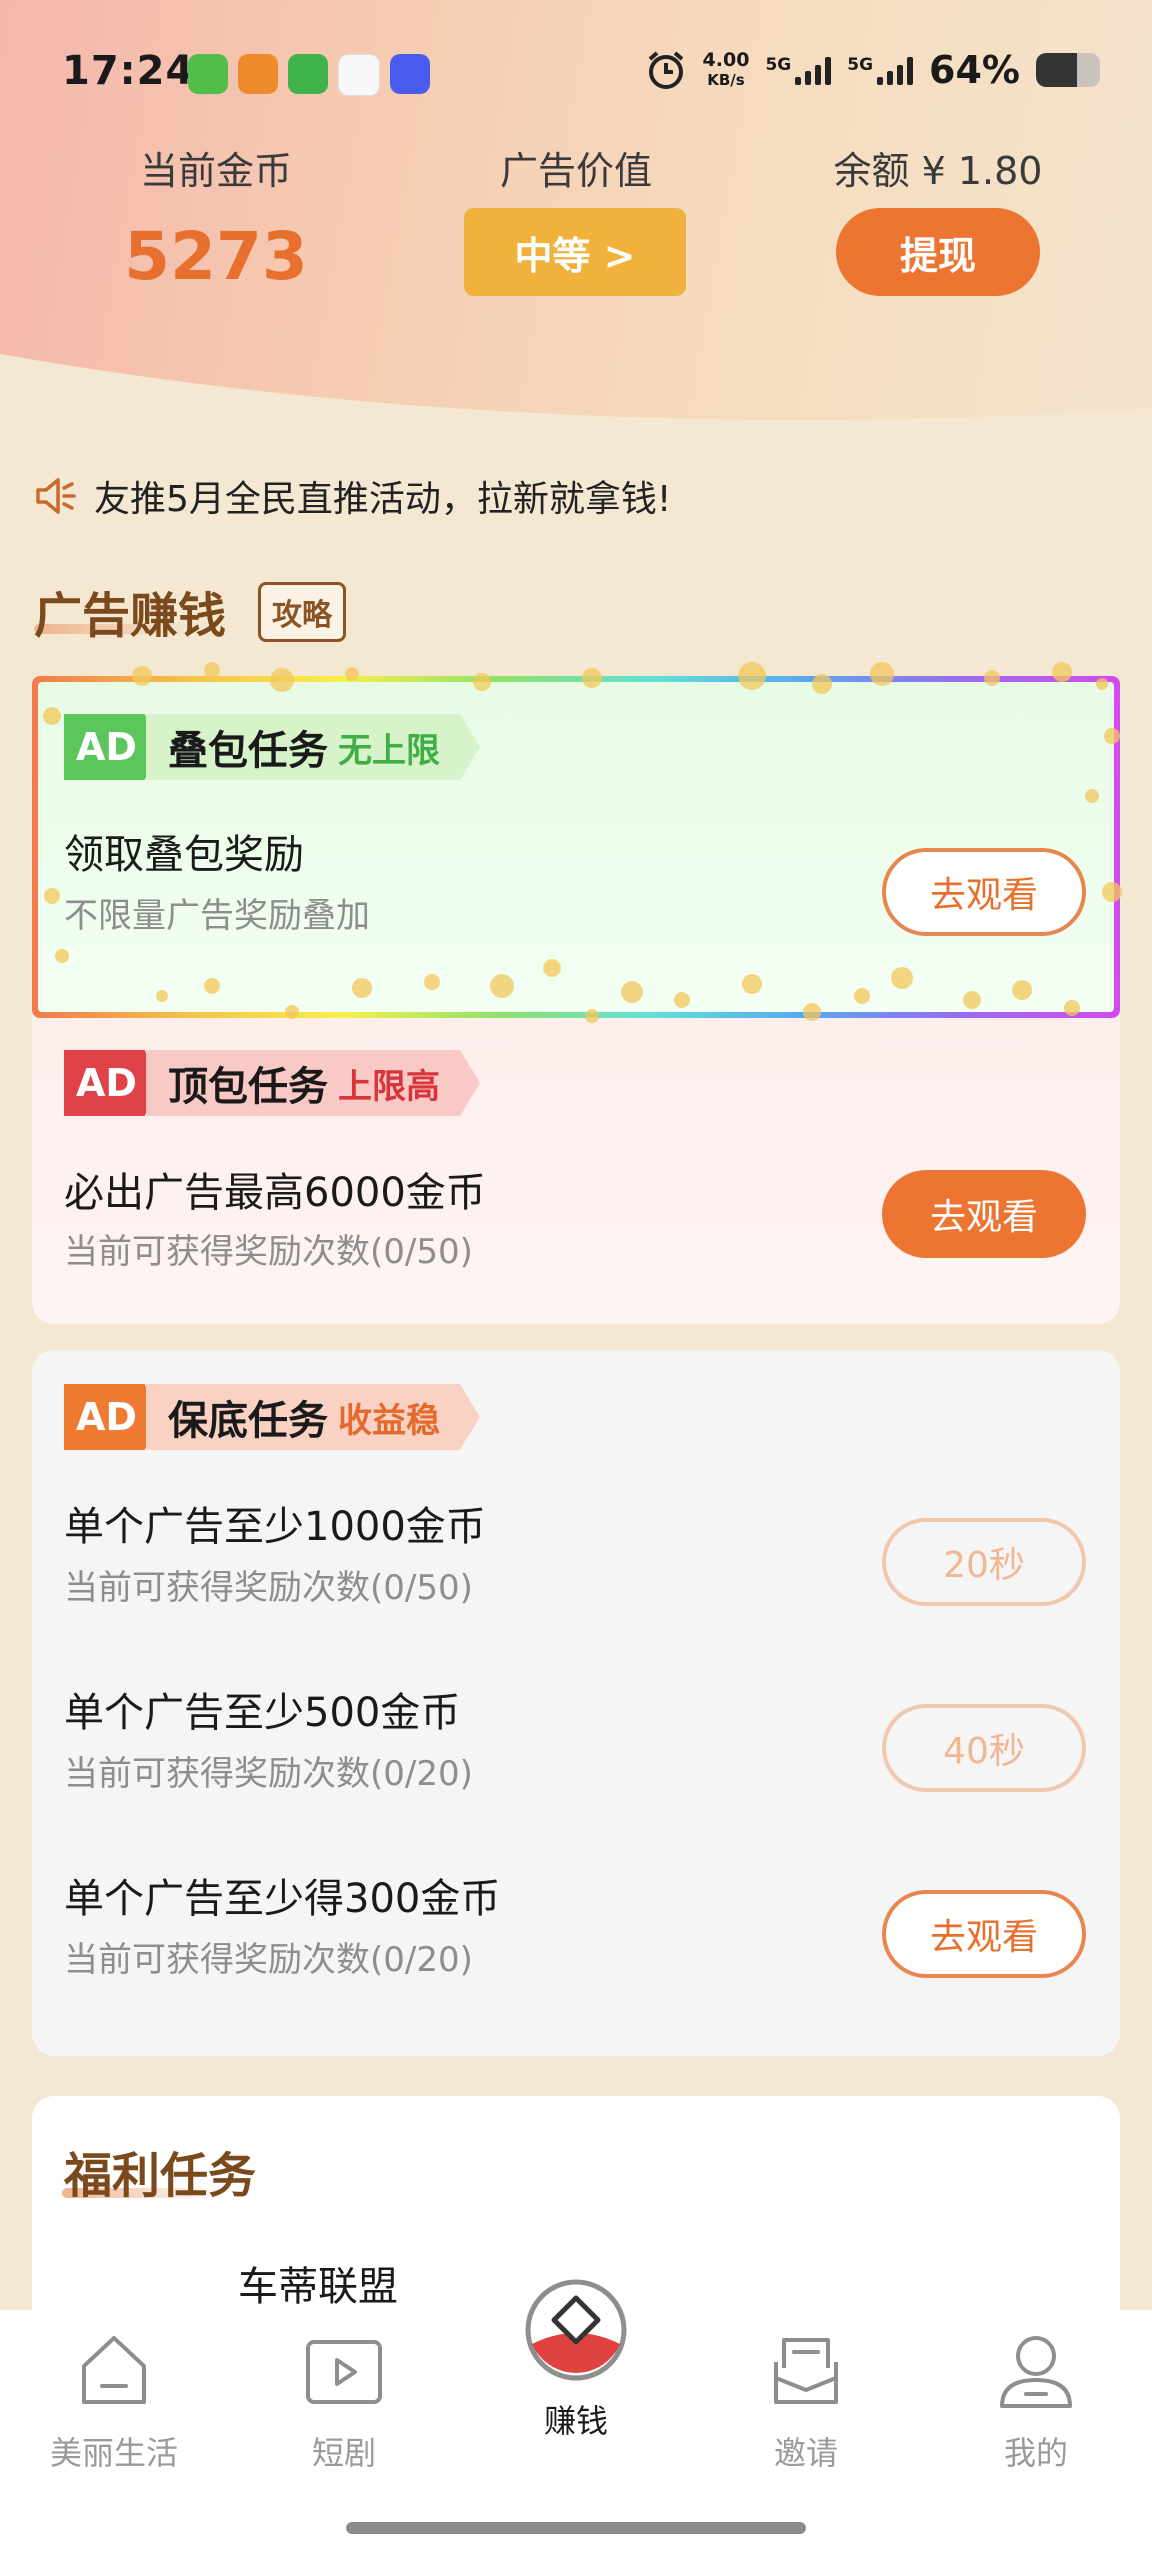 The width and height of the screenshot is (1152, 2560). Describe the element at coordinates (984, 1748) in the screenshot. I see `countdown-button: 40秒` at that location.